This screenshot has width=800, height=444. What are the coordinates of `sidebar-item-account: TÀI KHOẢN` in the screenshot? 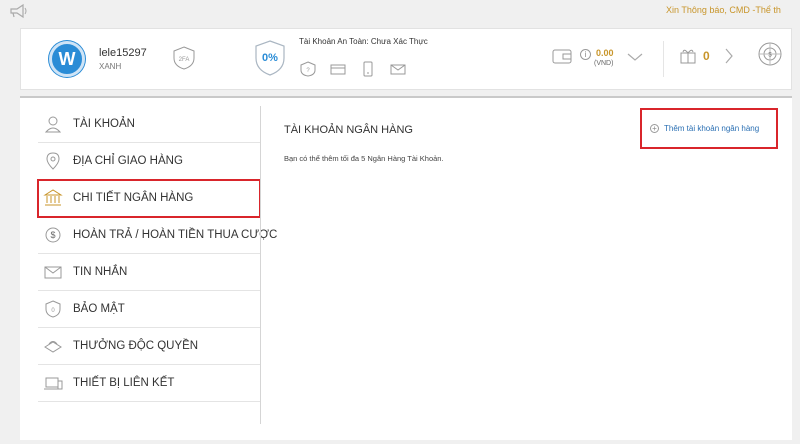 It's located at (149, 124).